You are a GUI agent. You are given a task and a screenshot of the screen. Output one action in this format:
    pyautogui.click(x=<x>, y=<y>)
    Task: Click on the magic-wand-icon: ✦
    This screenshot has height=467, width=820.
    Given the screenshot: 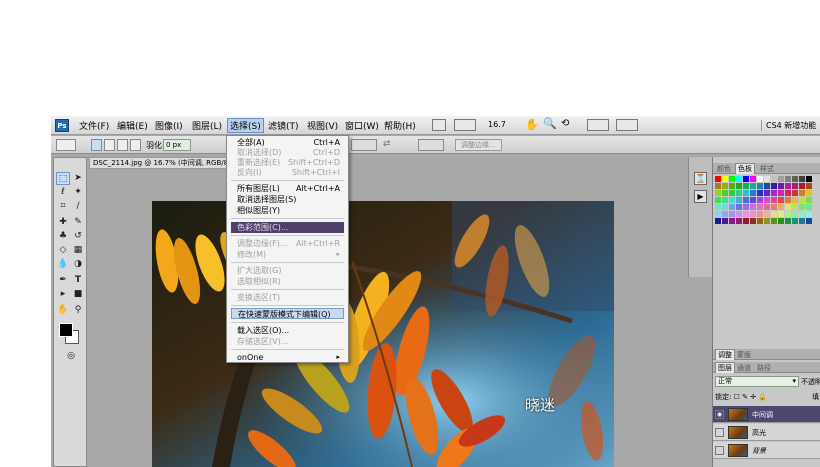 What is the action you would take?
    pyautogui.click(x=78, y=192)
    